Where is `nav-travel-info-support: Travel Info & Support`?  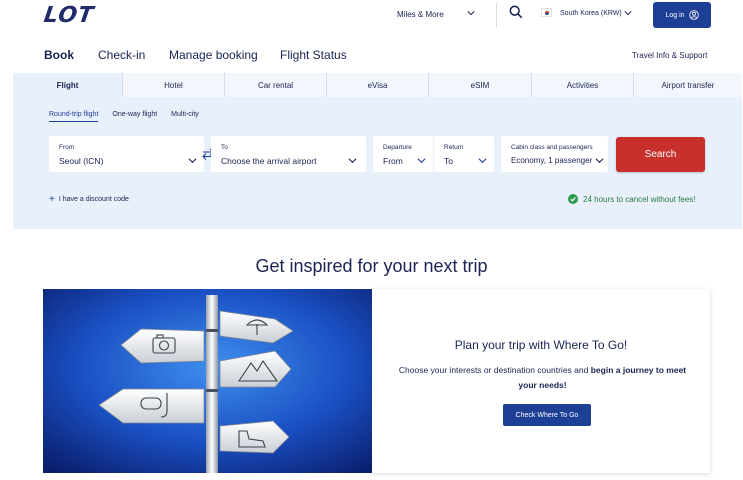
nav-travel-info-support: Travel Info & Support is located at coordinates (669, 55).